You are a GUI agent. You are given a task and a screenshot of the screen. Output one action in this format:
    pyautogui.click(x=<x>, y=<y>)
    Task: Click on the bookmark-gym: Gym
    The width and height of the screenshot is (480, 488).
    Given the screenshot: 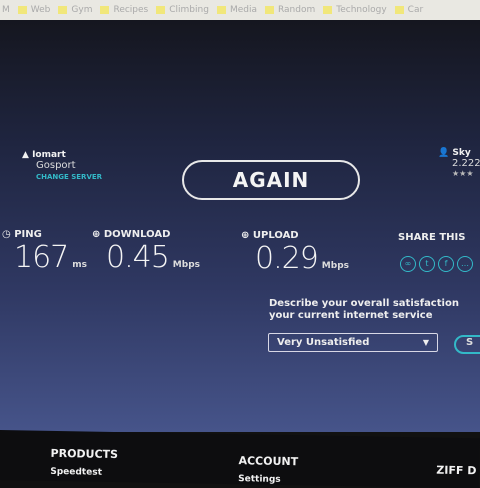 What is the action you would take?
    pyautogui.click(x=75, y=10)
    